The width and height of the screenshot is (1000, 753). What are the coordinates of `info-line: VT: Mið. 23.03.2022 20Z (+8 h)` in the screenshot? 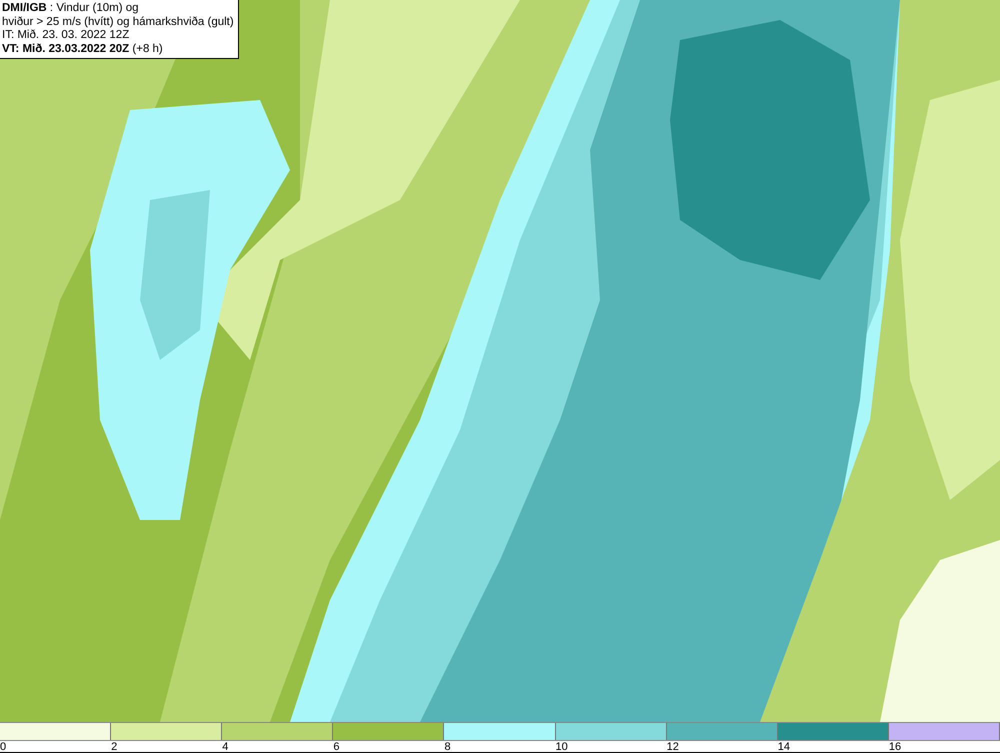 It's located at (83, 49).